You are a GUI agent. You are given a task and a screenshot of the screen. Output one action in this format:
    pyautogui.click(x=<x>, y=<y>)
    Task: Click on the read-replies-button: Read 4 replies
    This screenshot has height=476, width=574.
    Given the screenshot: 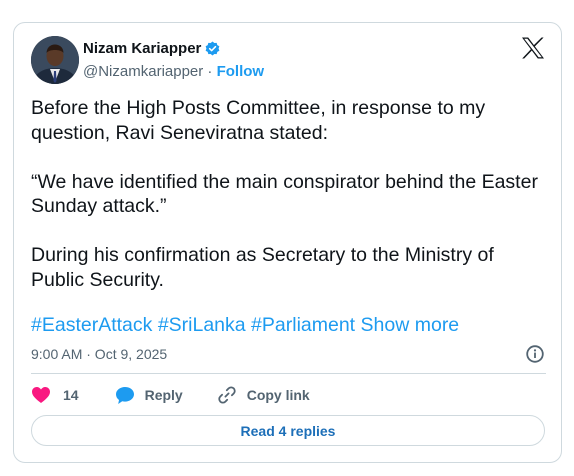 What is the action you would take?
    pyautogui.click(x=288, y=430)
    